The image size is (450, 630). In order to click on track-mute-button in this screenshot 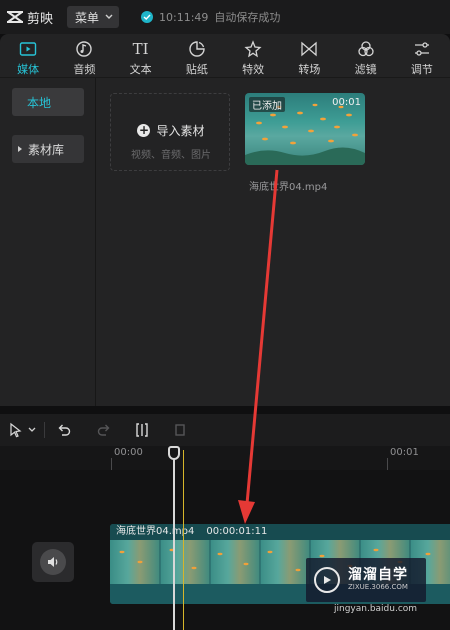, I will do `click(53, 562)`.